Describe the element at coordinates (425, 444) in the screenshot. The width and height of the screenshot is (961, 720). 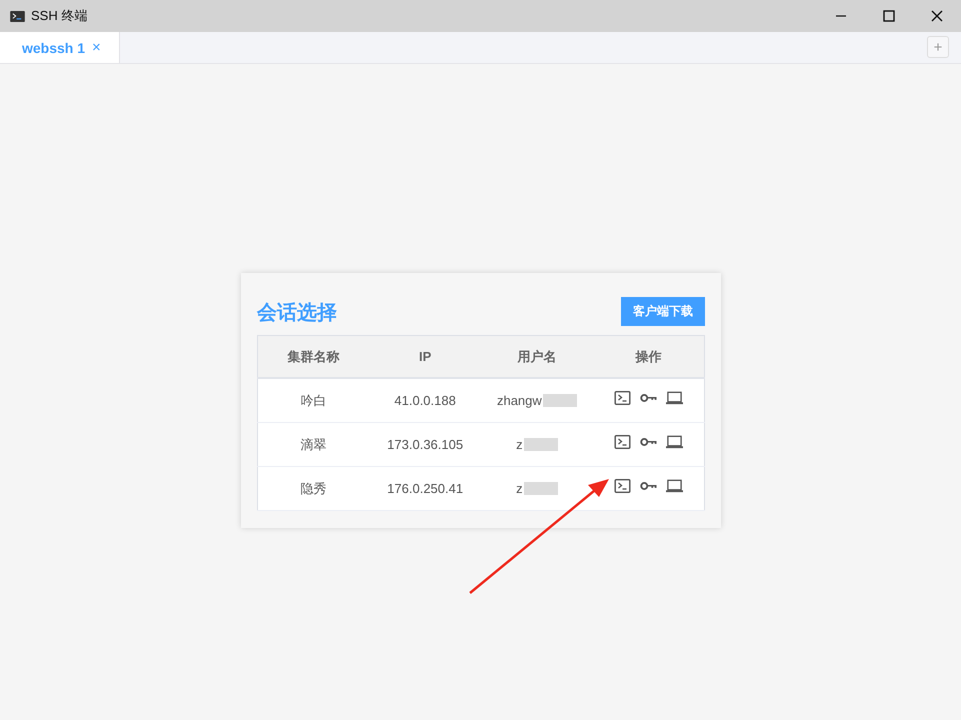
I see `table-cell: 173.0.36.105` at that location.